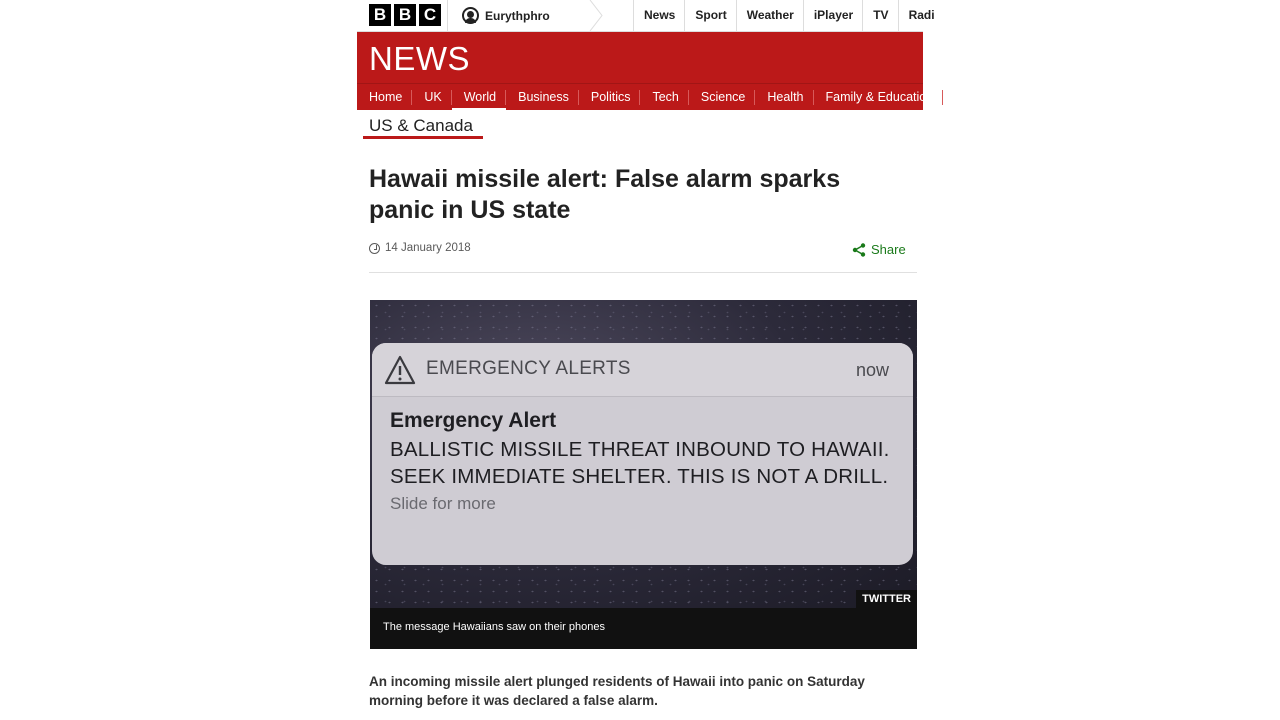 The image size is (1280, 720). Describe the element at coordinates (642, 370) in the screenshot. I see `alert-header: EMERGENCY ALERTS now` at that location.